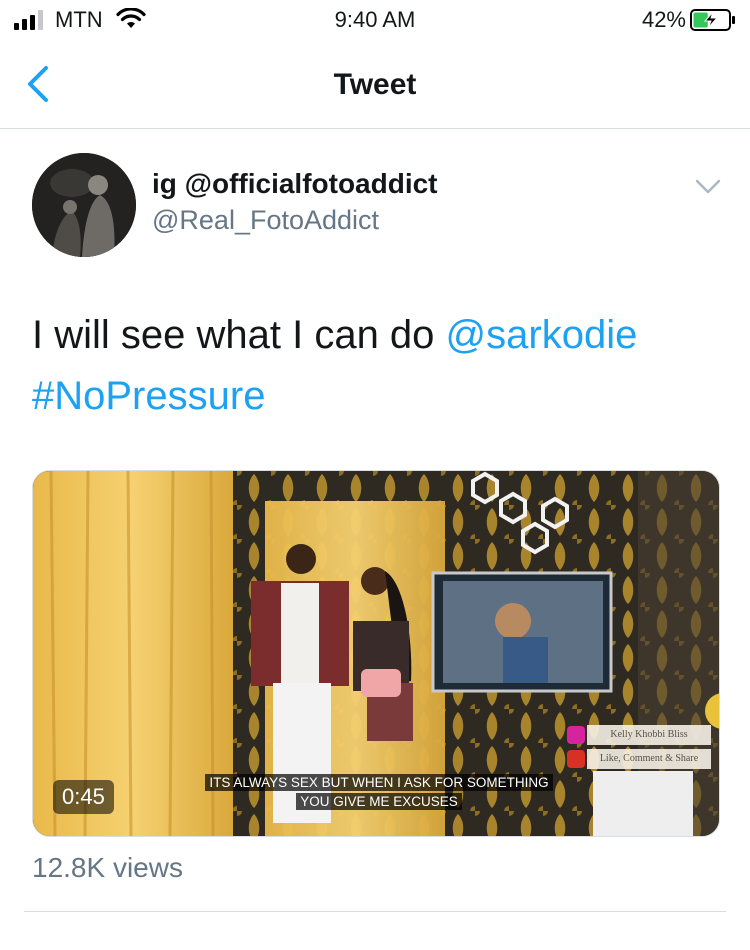  I want to click on video-duration: 0:45, so click(83, 797).